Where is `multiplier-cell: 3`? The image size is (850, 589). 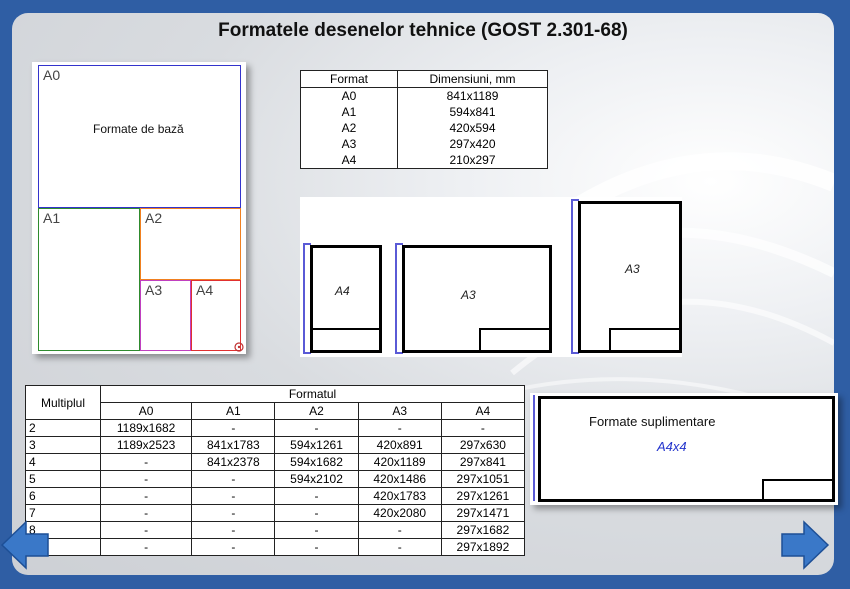 multiplier-cell: 3 is located at coordinates (63, 445).